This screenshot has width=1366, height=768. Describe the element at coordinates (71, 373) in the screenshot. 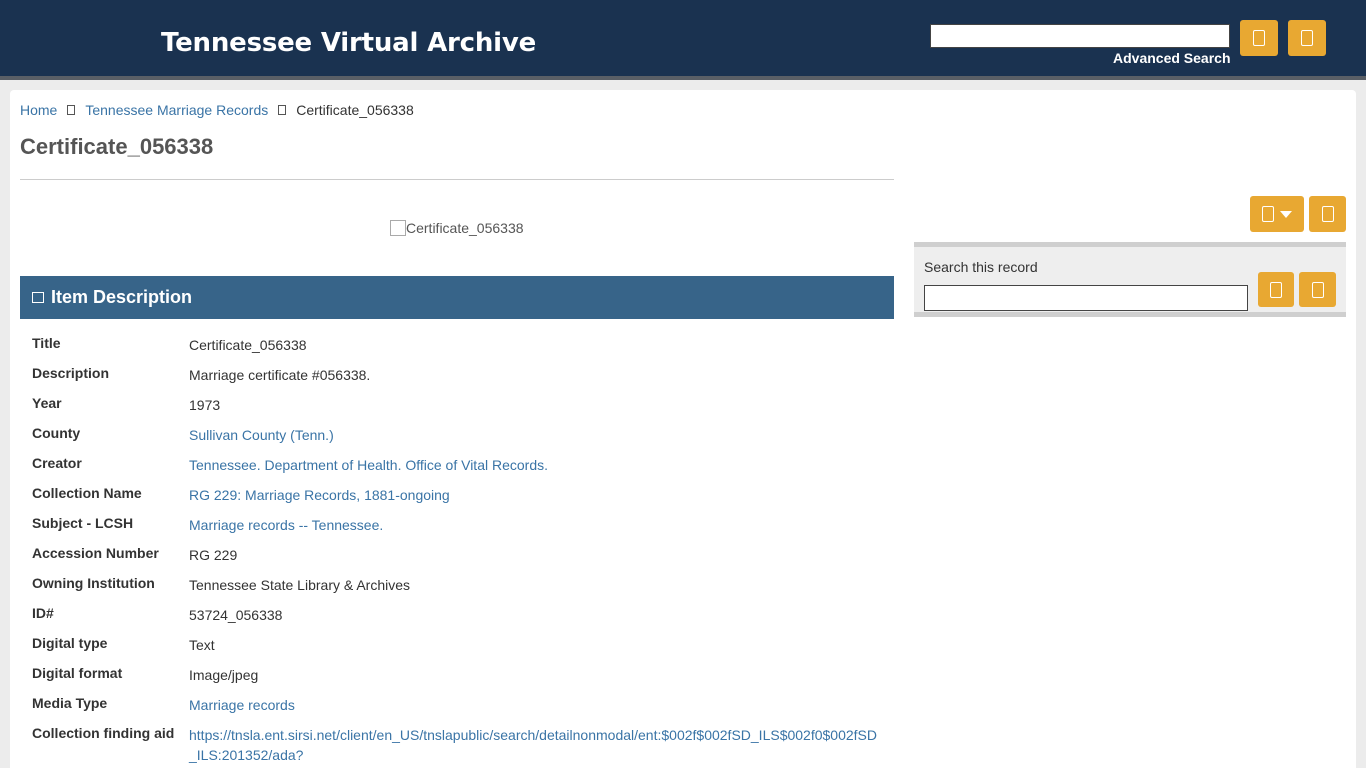

I see `metadata-label: Description` at that location.